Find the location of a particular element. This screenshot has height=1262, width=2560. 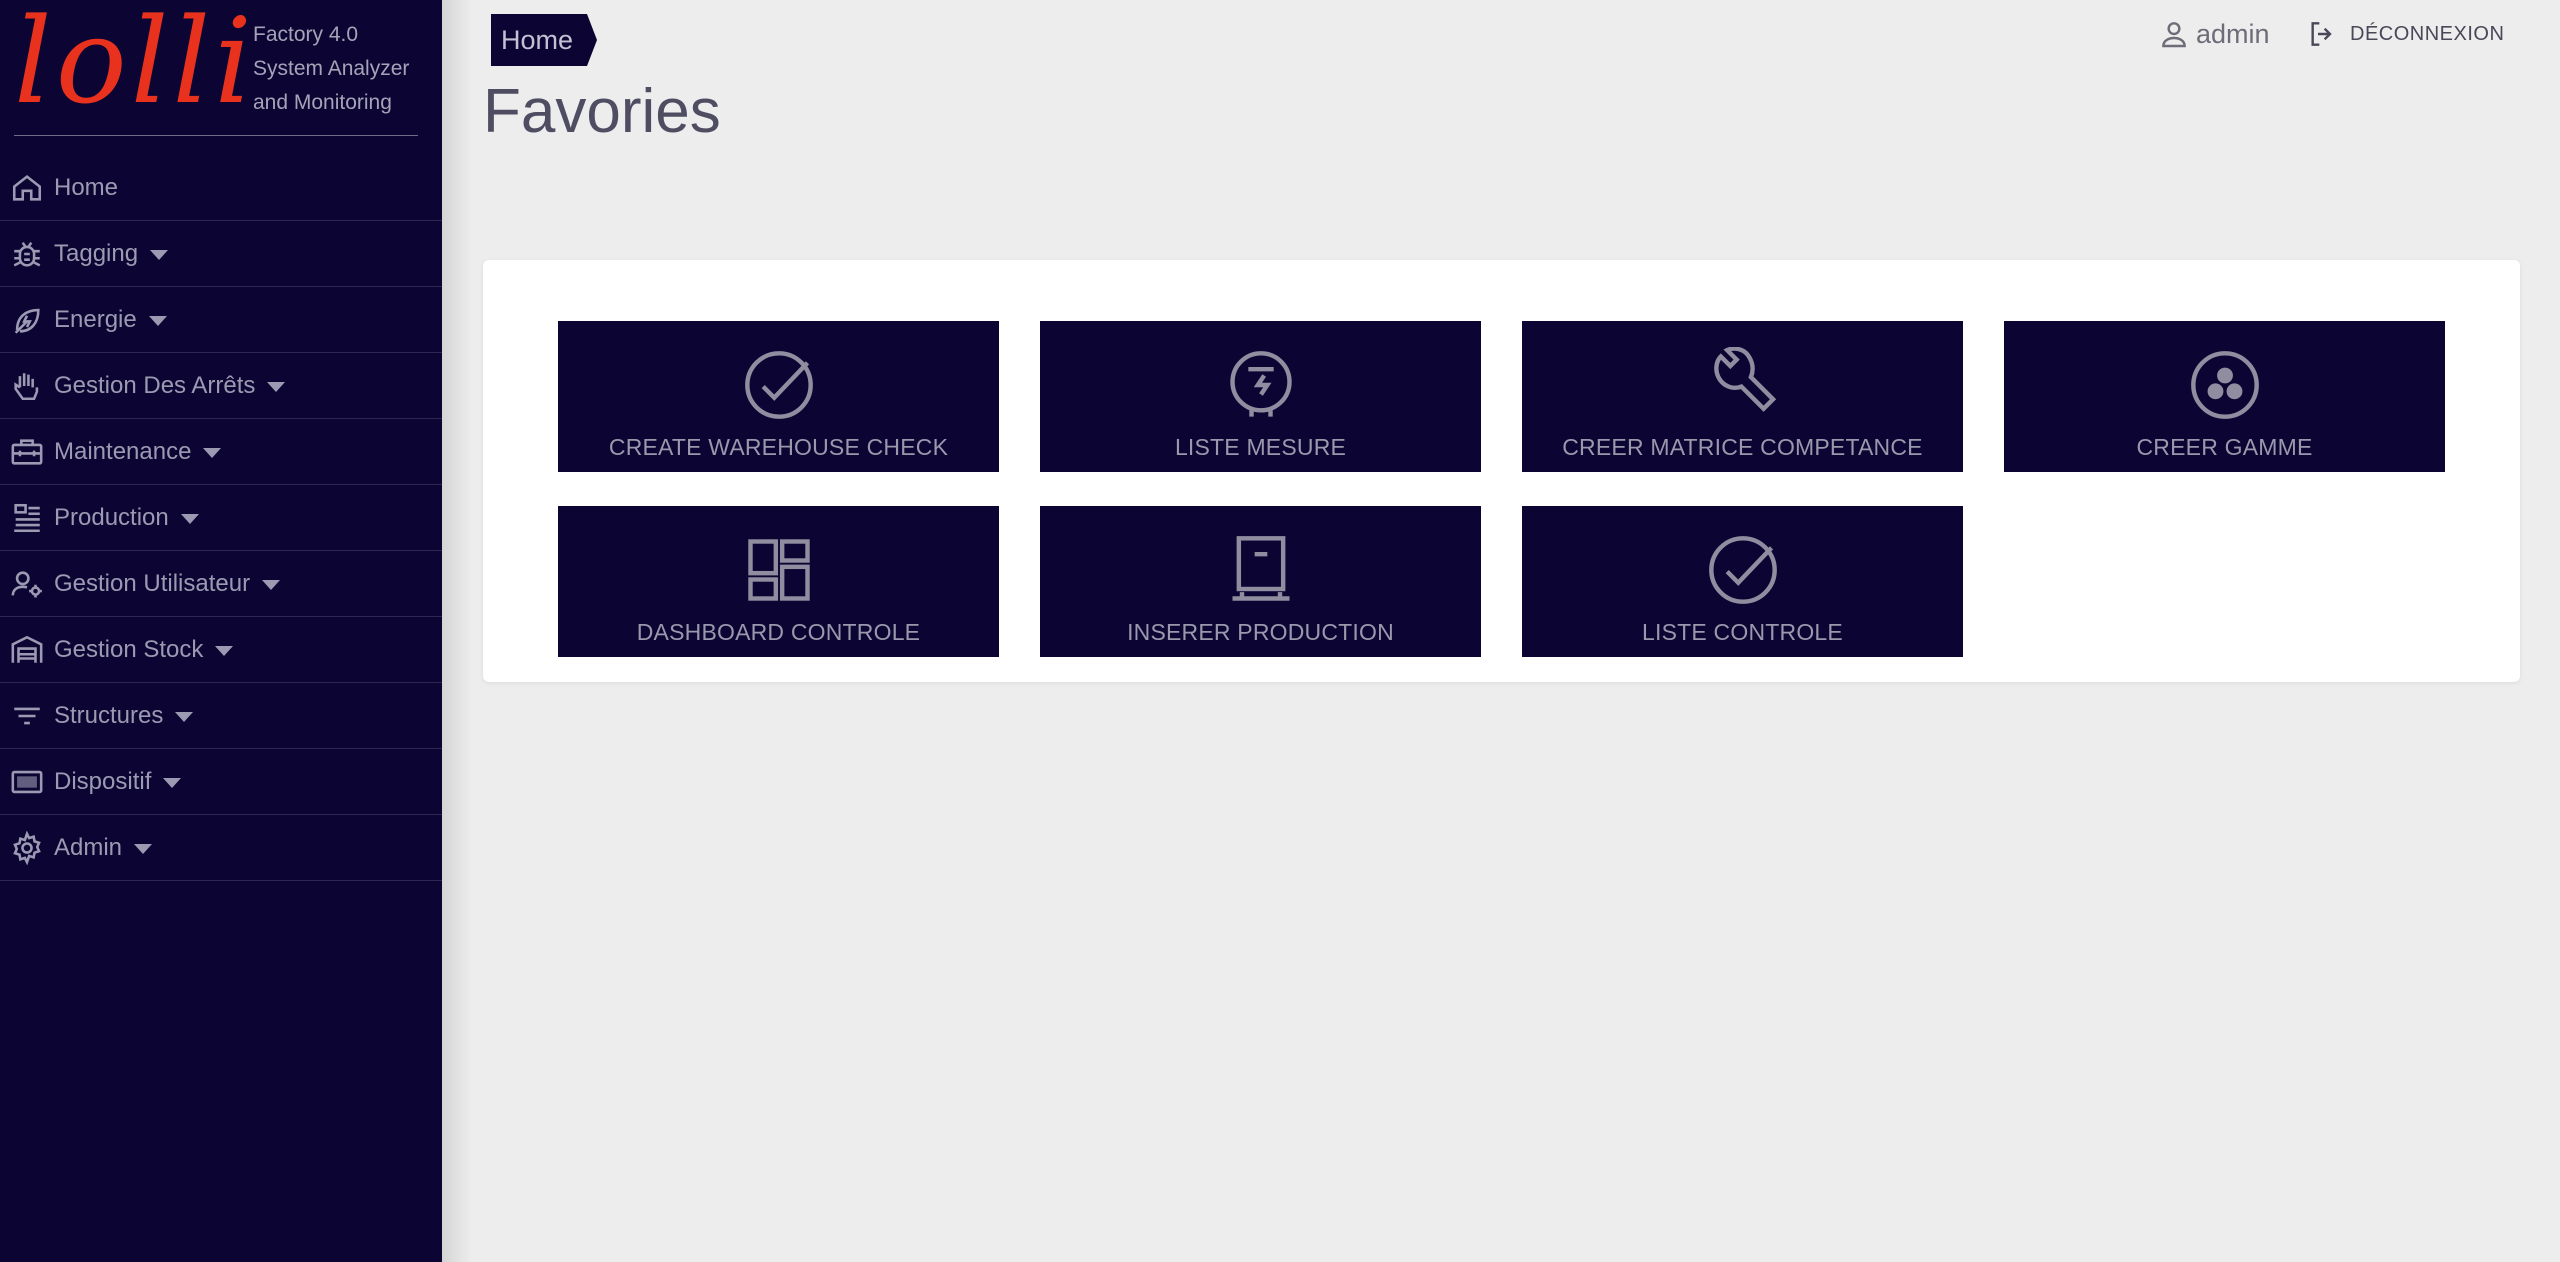

favorite-tile-liste-mesure: LISTE MESURE is located at coordinates (1260, 396).